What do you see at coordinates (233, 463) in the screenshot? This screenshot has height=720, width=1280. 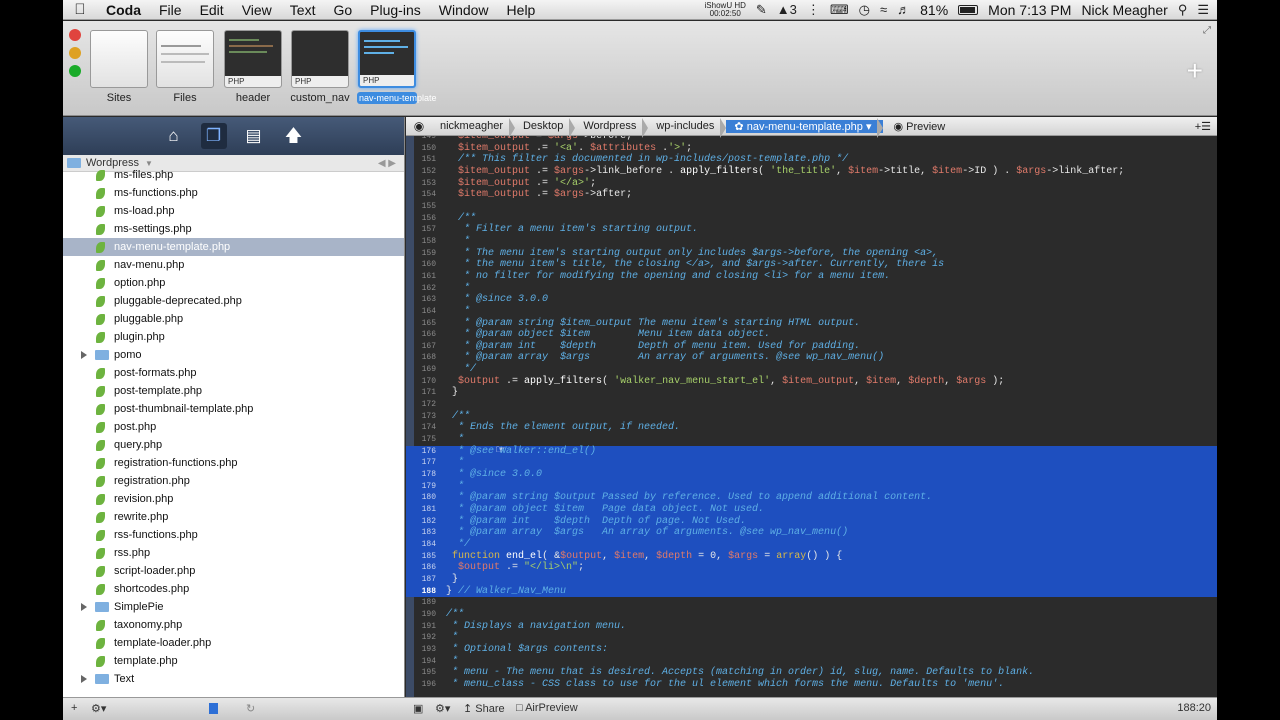 I see `file-row: registration-functions.php` at bounding box center [233, 463].